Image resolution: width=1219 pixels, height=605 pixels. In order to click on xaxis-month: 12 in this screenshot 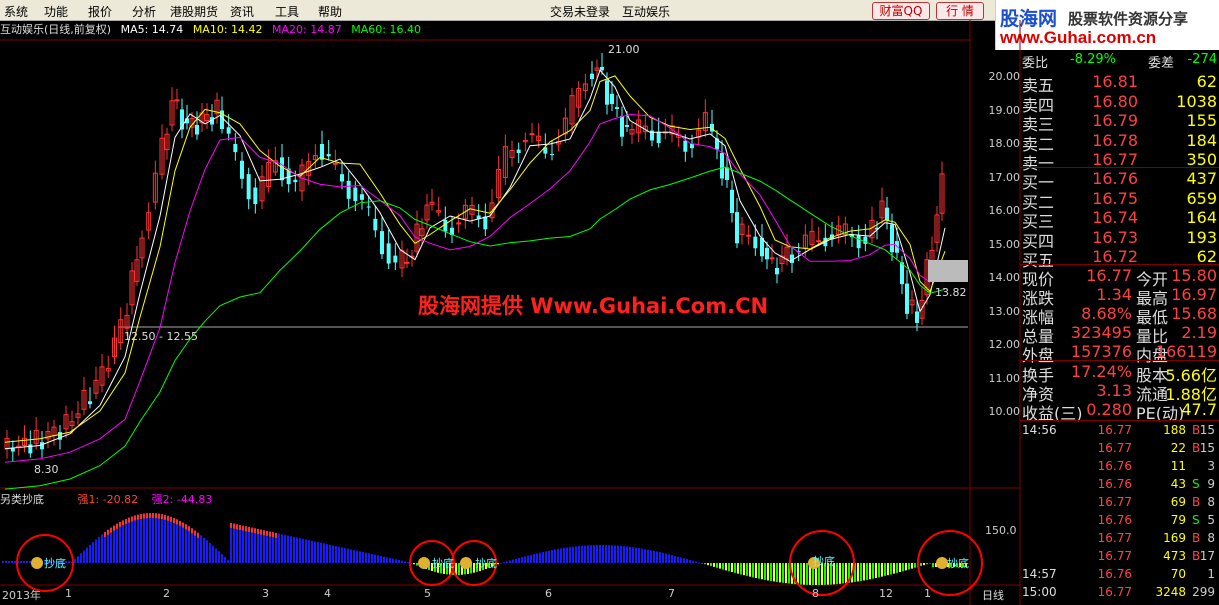, I will do `click(886, 593)`.